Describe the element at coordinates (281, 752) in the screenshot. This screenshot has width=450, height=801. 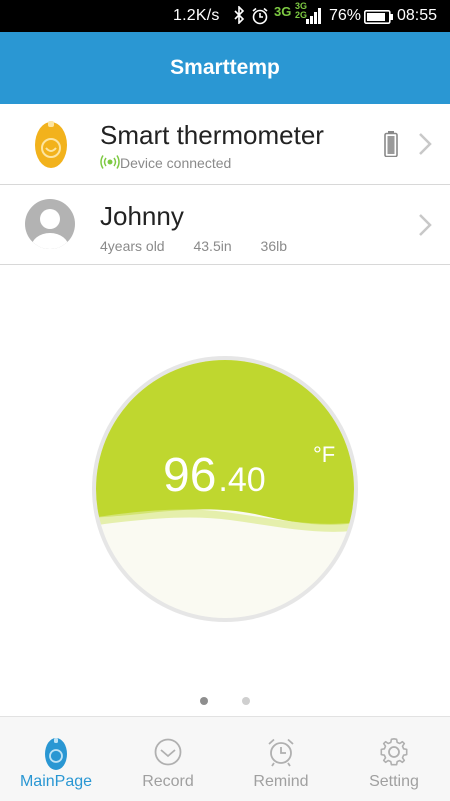
I see `alarm-clock-icon` at that location.